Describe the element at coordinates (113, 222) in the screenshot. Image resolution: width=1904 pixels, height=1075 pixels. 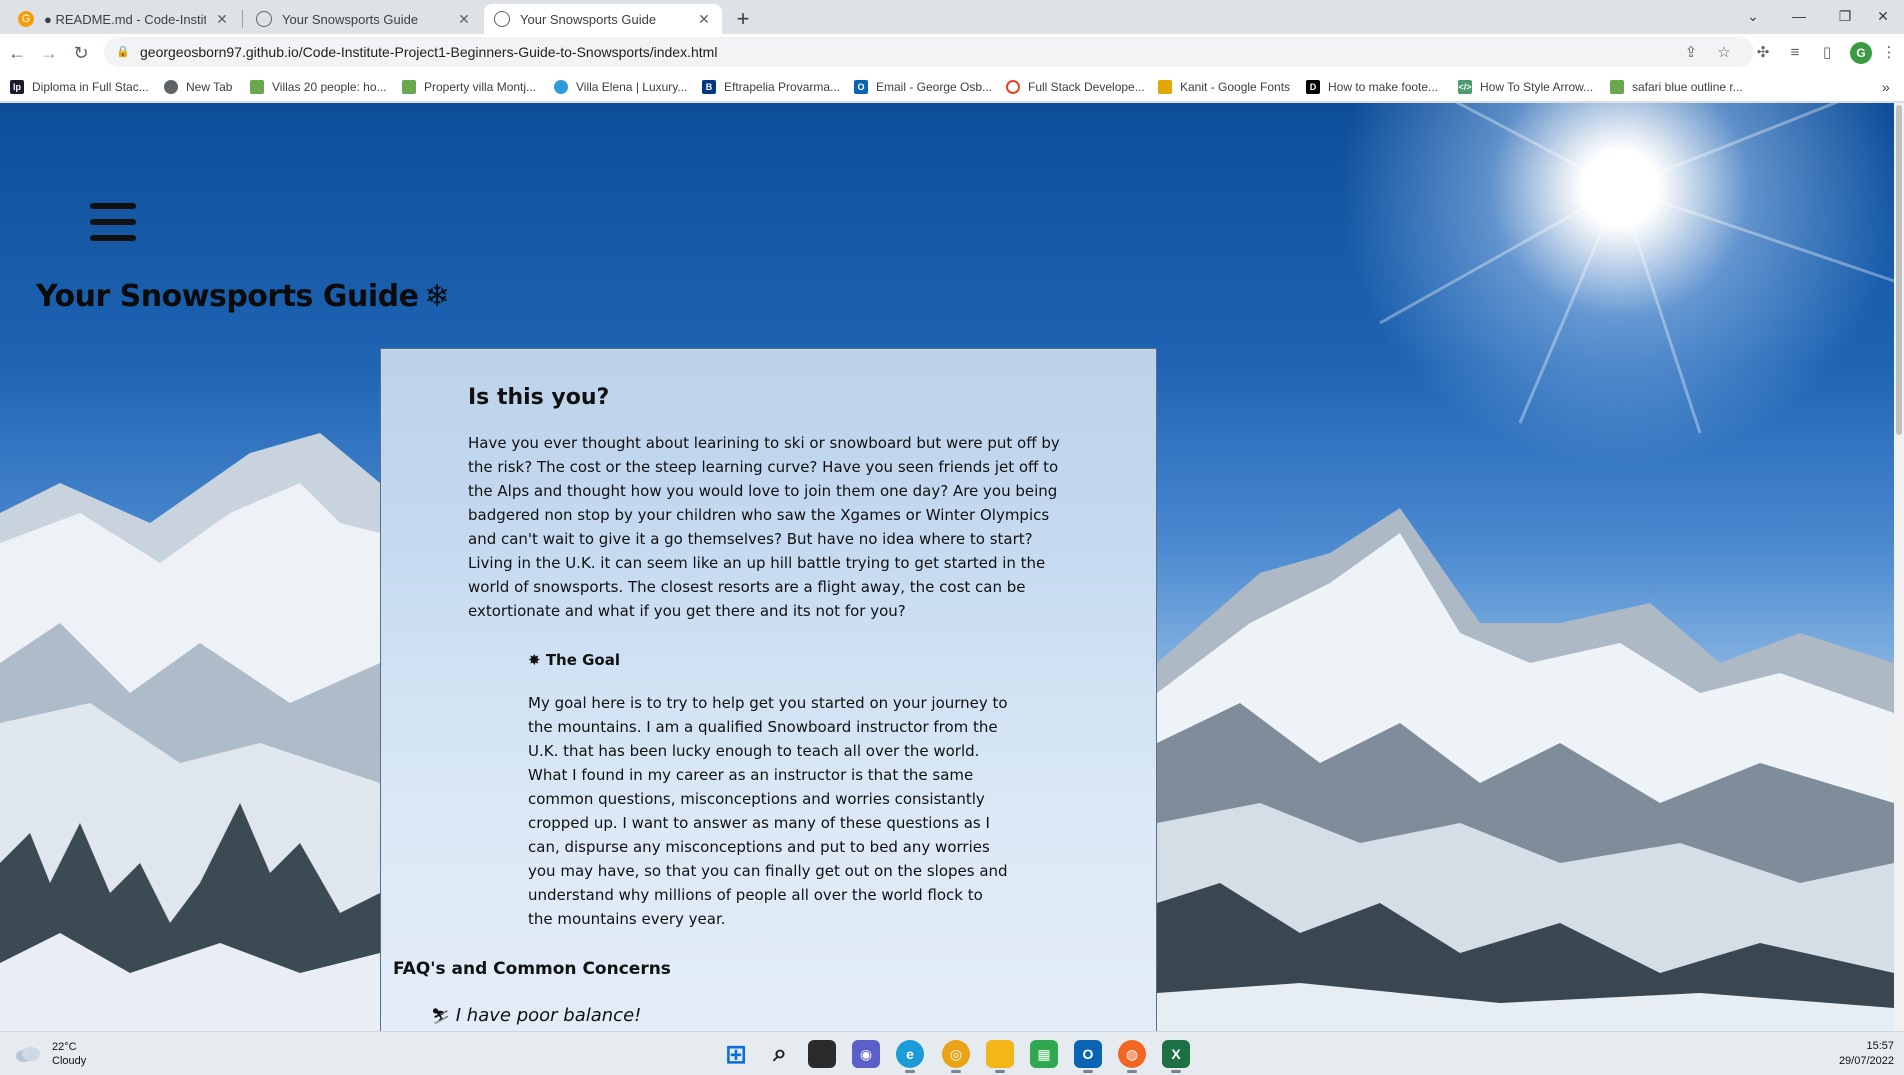
I see `hamburger-menu-icon` at that location.